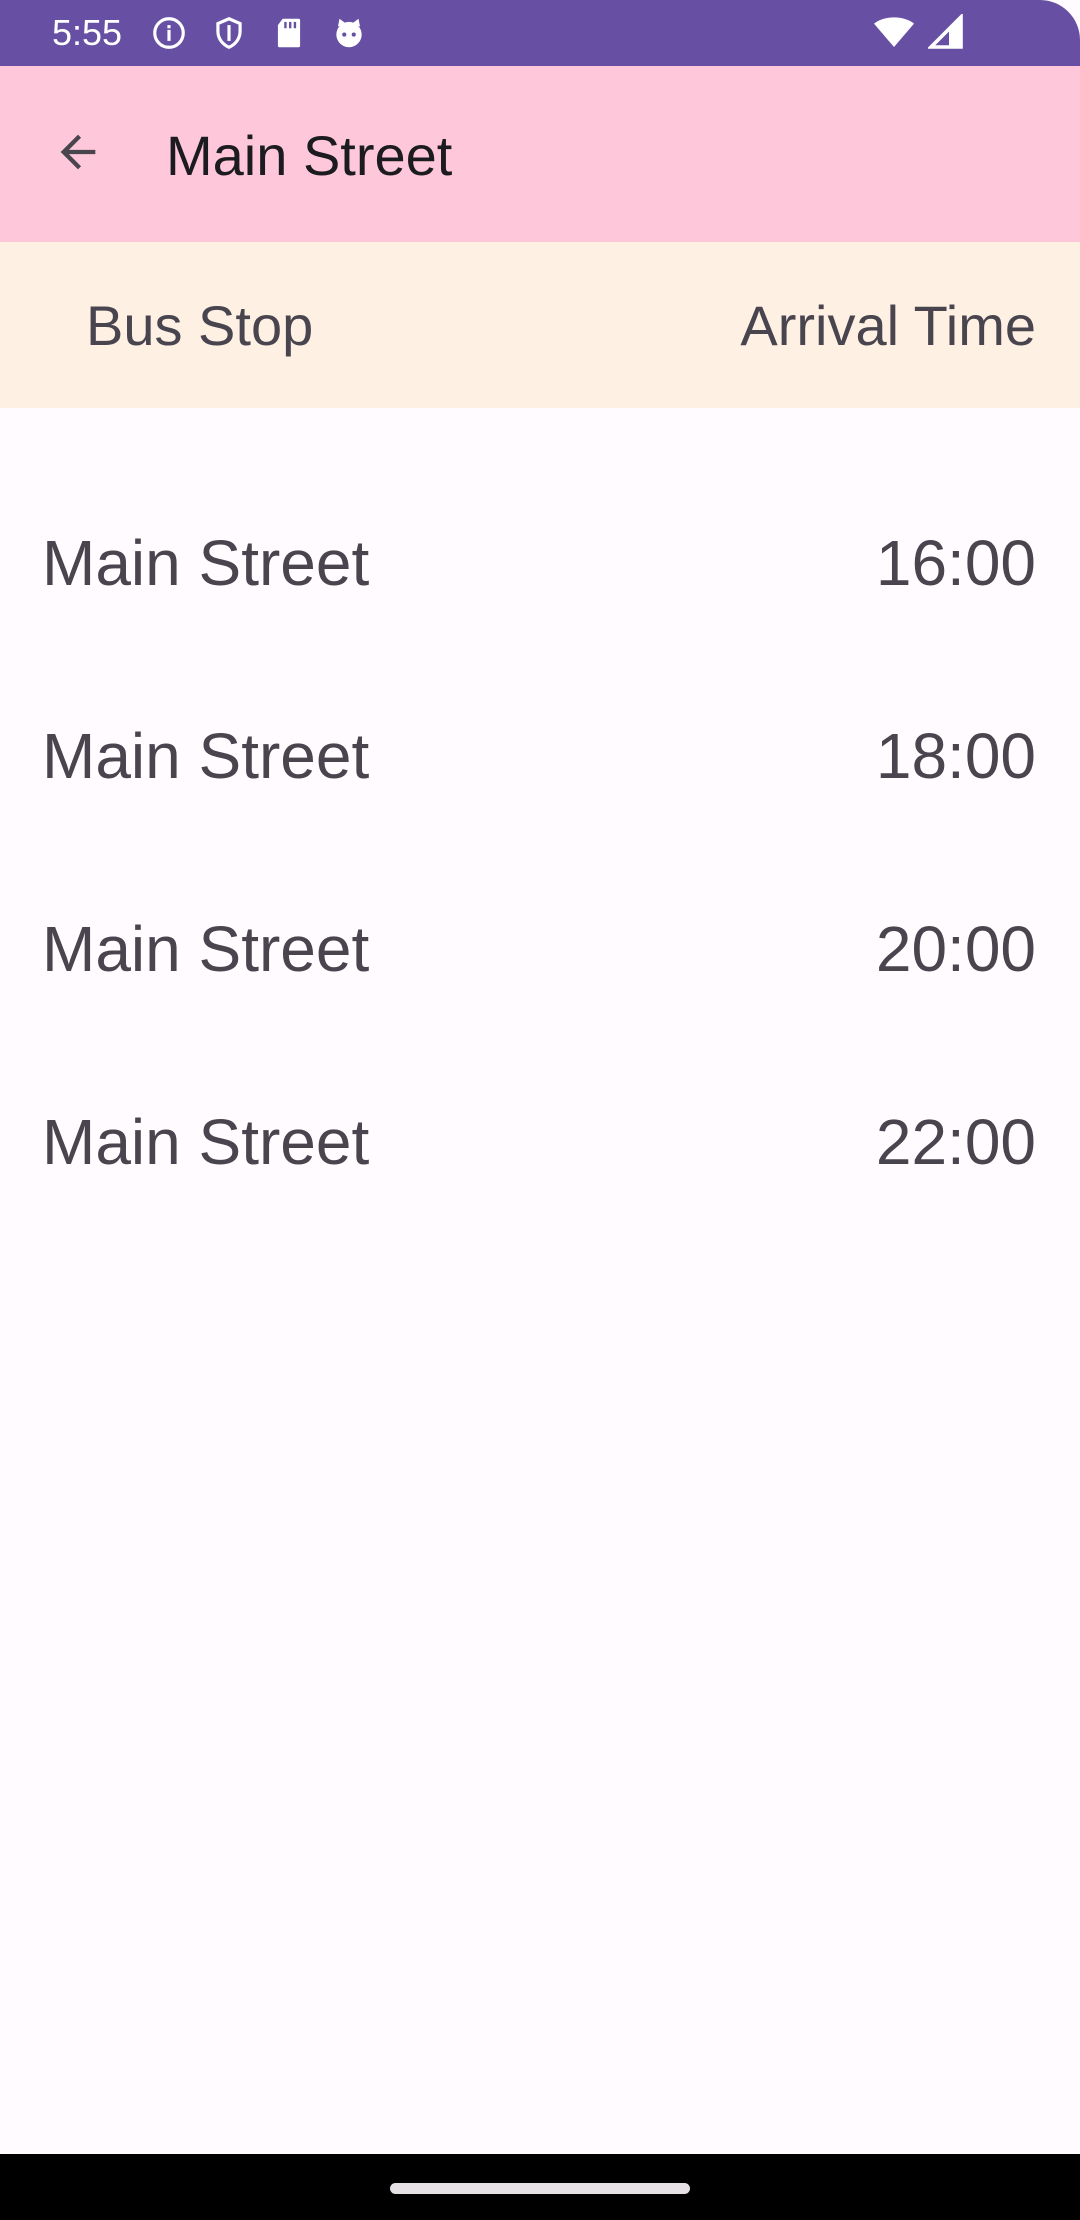 The width and height of the screenshot is (1080, 2220). Describe the element at coordinates (87, 32) in the screenshot. I see `status-time: 5:55` at that location.